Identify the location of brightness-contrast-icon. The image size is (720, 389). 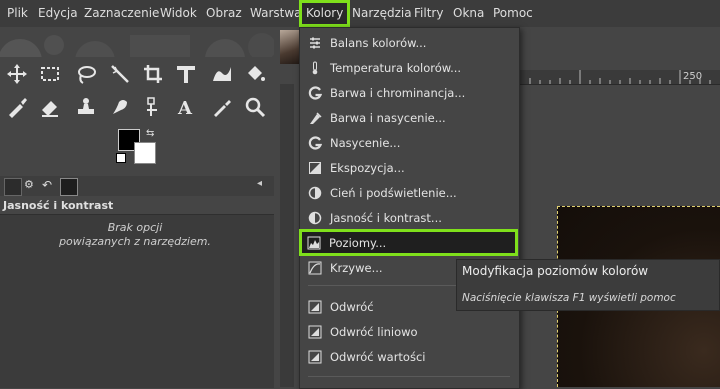
(315, 218).